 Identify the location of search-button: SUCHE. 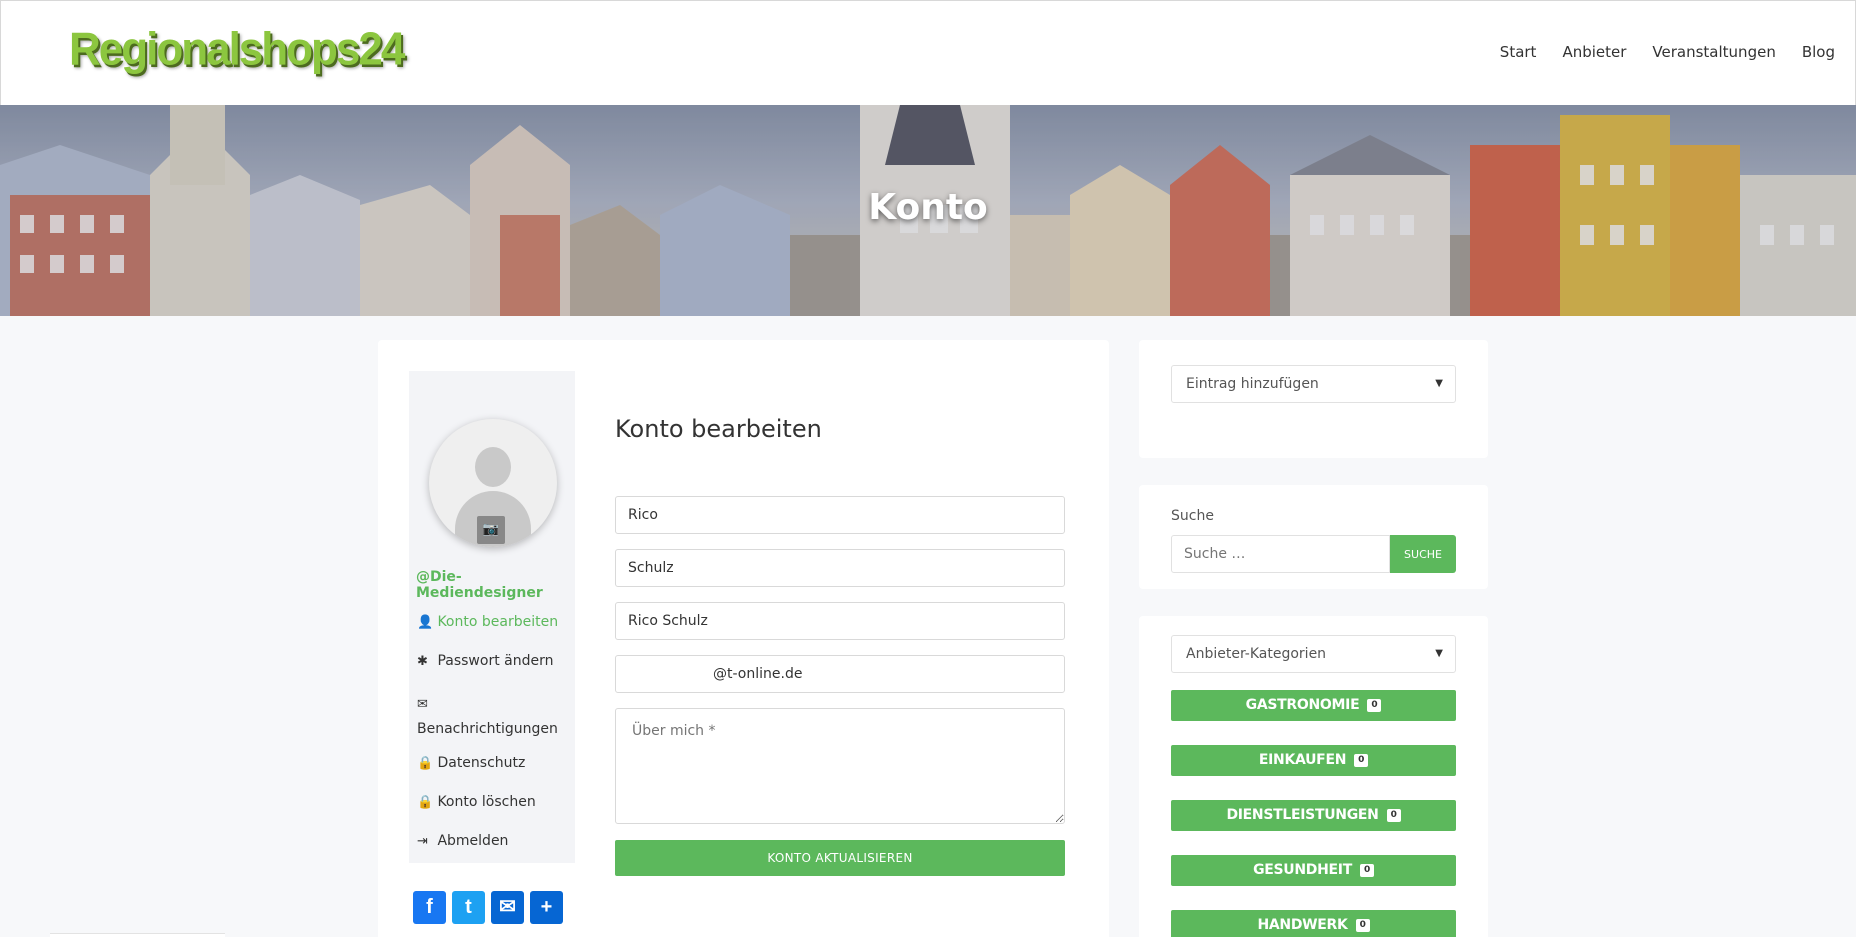
(1423, 554).